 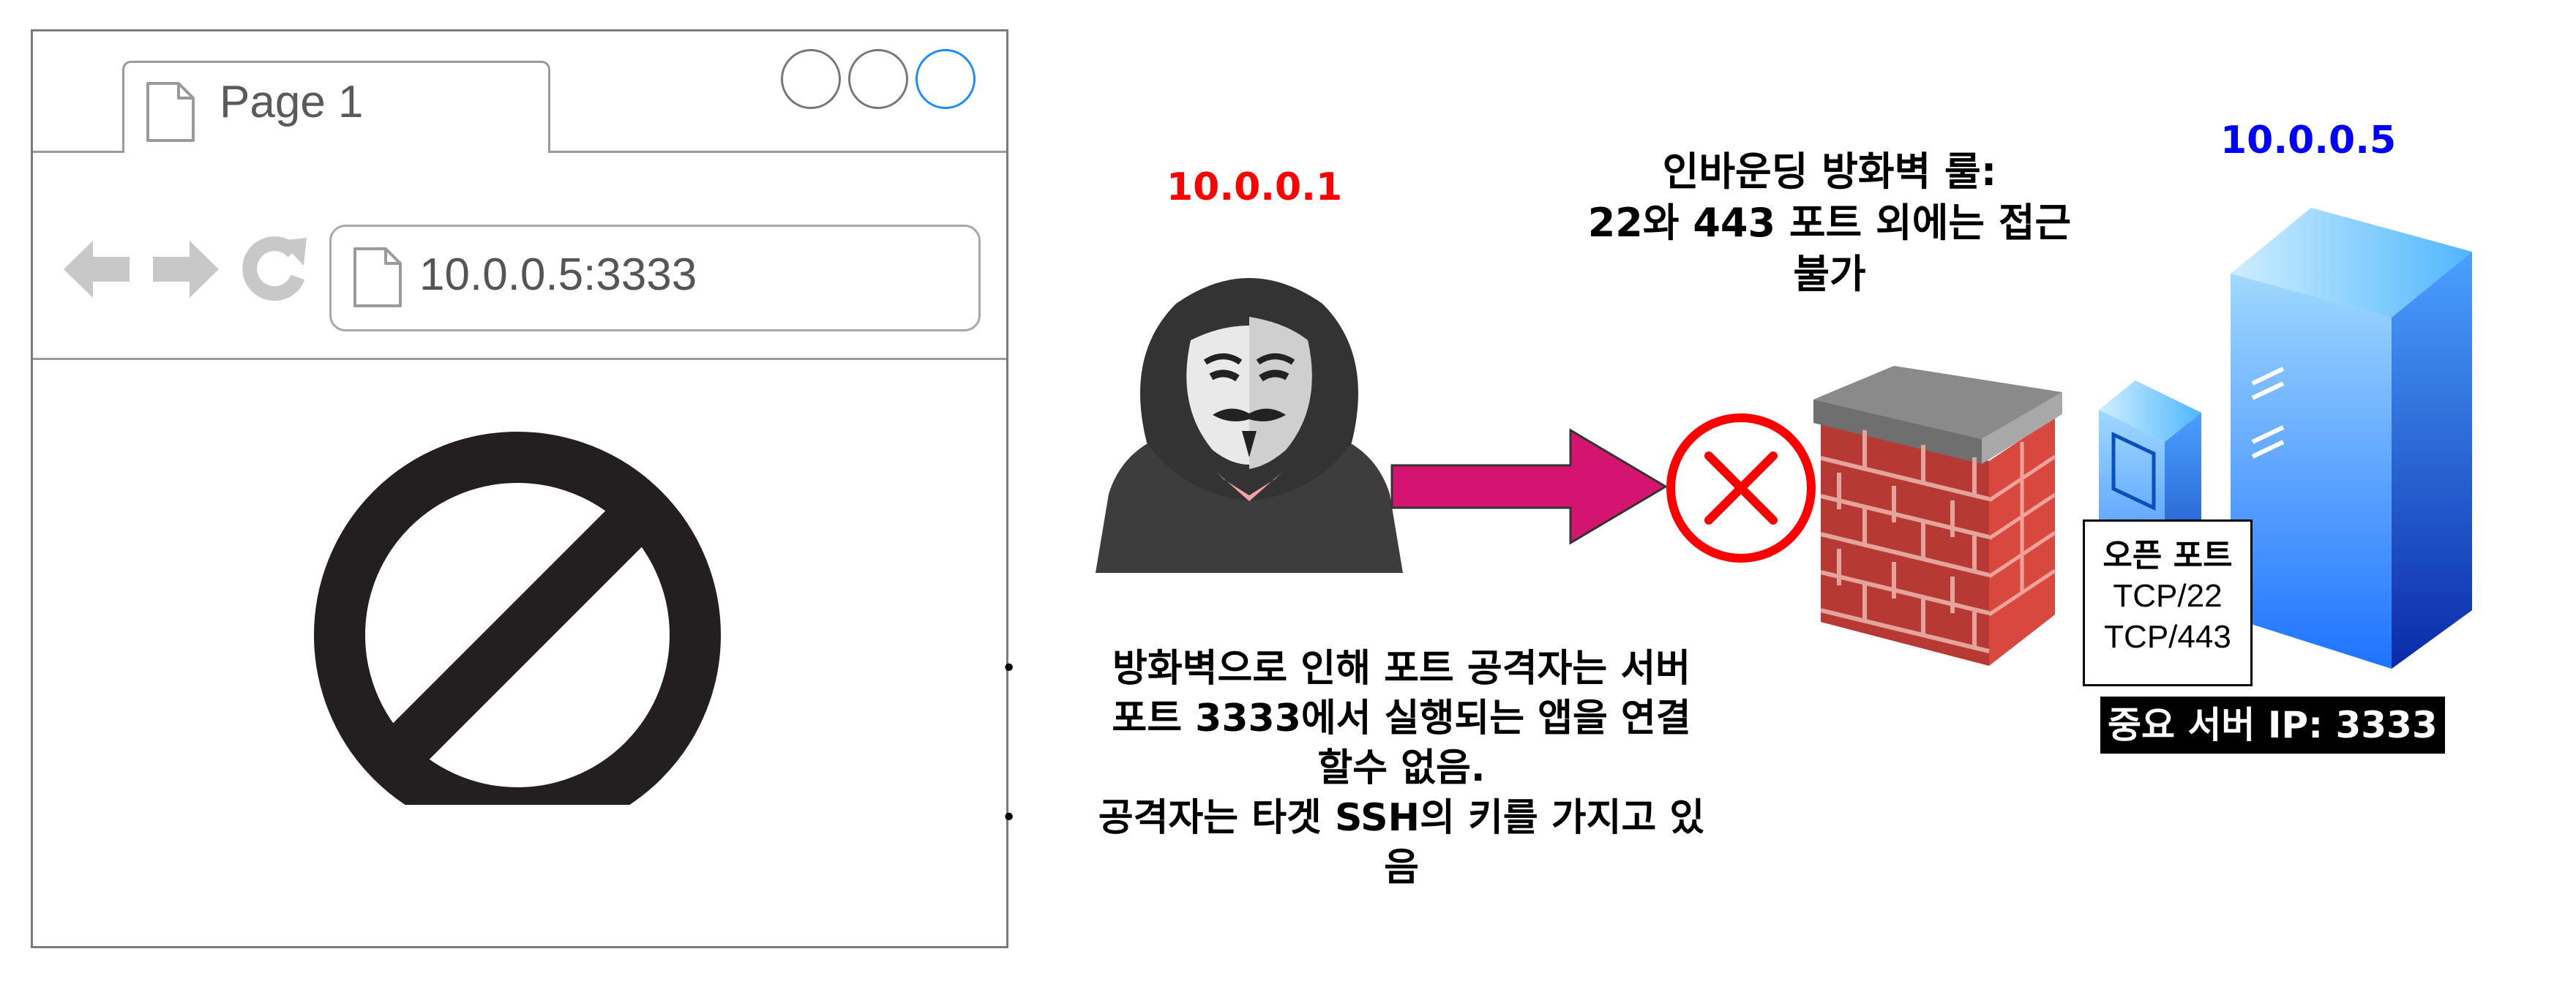 I want to click on note-line: 방화벽으로 인해 포트 공격자는 서버, so click(x=1401, y=669).